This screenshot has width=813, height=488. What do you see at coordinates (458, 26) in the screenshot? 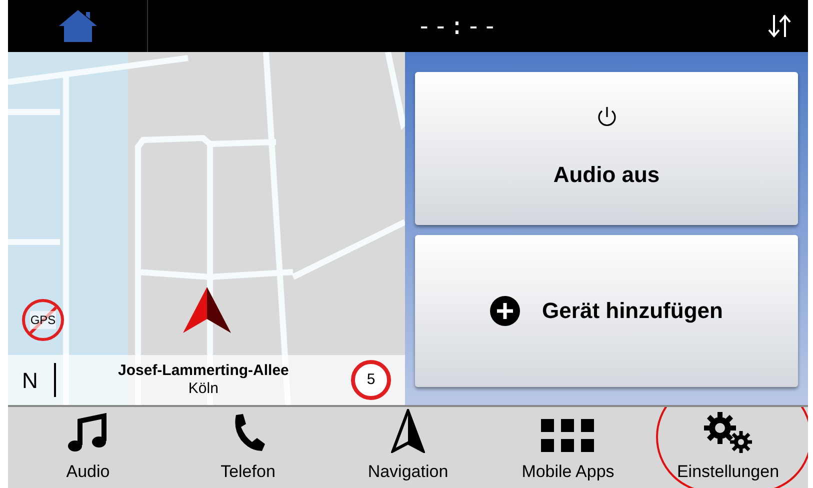
I see `clock-text: --:--` at bounding box center [458, 26].